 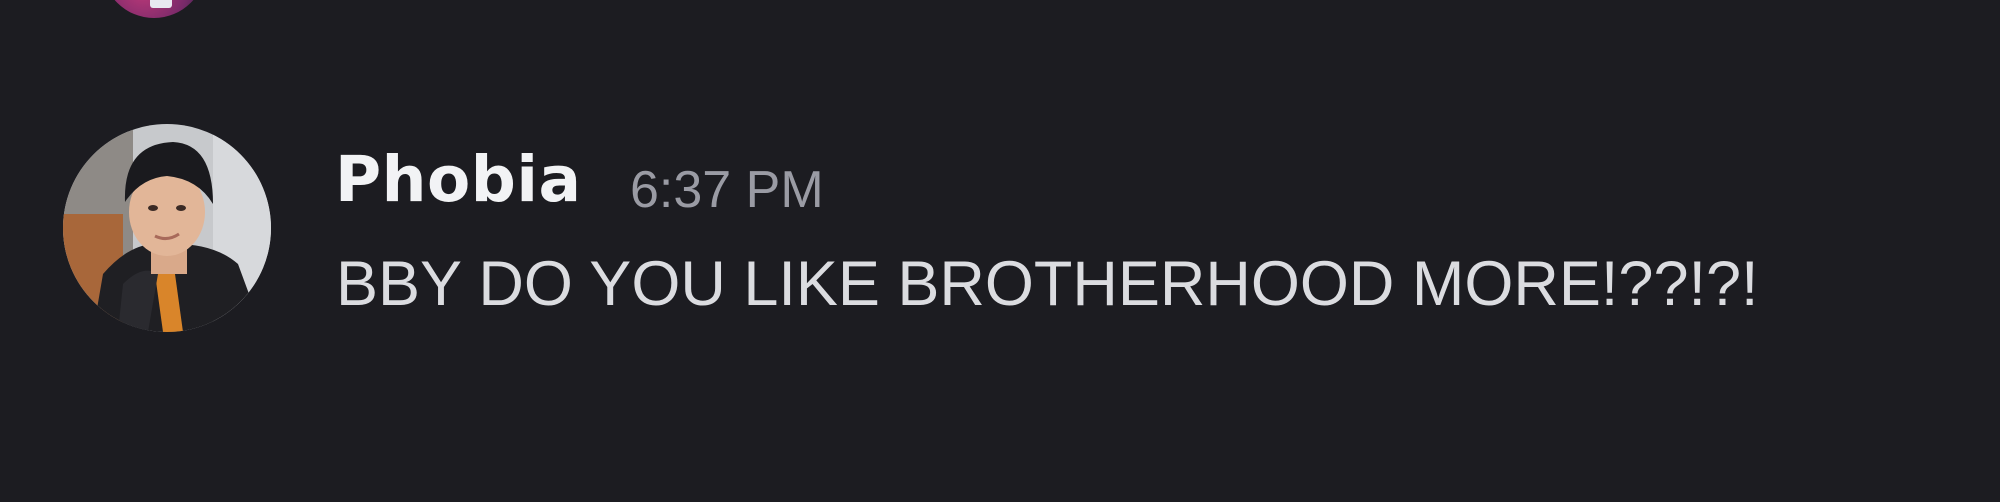 I want to click on message-author: Phobia, so click(x=458, y=180).